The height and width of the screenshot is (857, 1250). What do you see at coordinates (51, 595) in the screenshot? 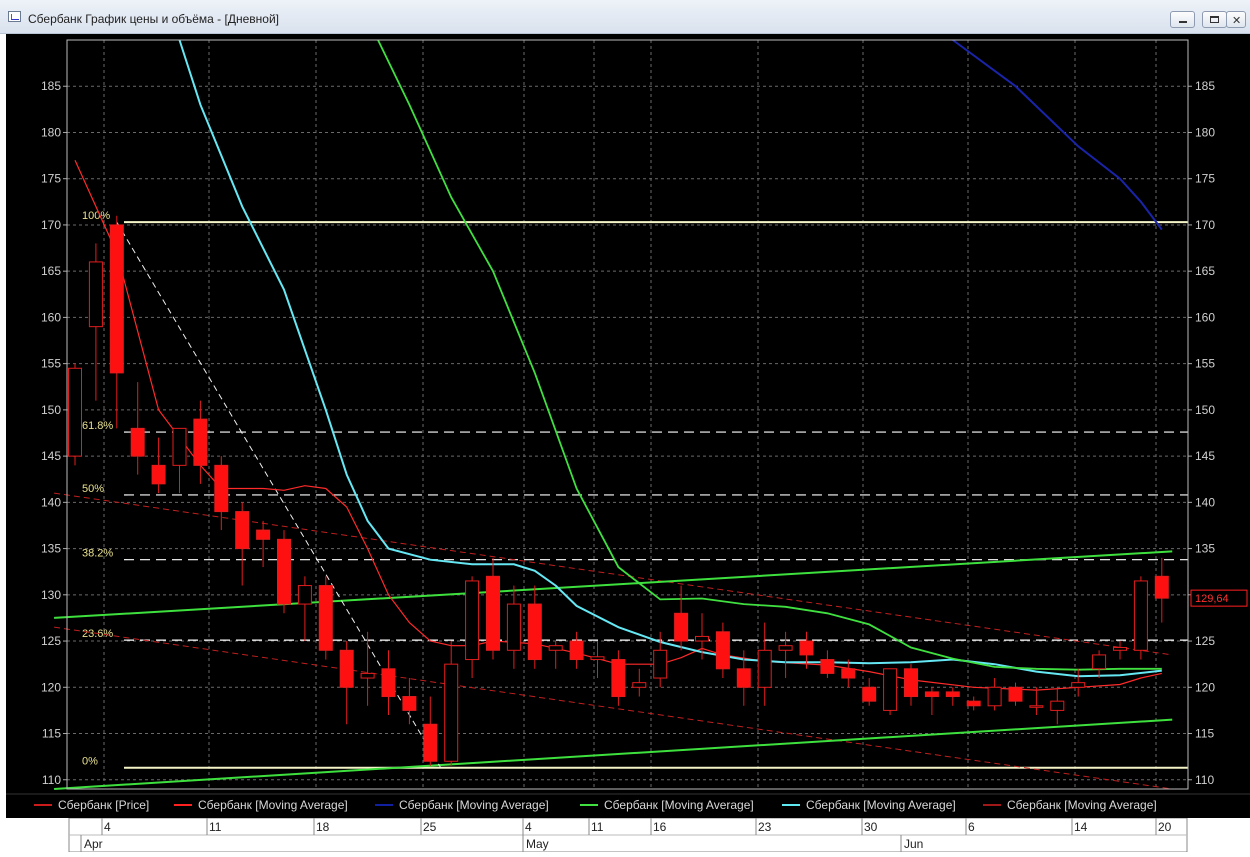
I see `y-tick-label-left: 130` at bounding box center [51, 595].